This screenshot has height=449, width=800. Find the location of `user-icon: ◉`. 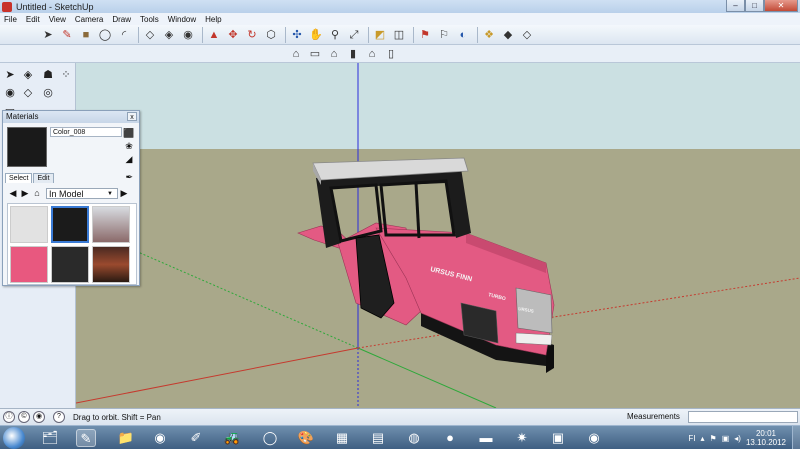

user-icon: ◉ is located at coordinates (39, 417).